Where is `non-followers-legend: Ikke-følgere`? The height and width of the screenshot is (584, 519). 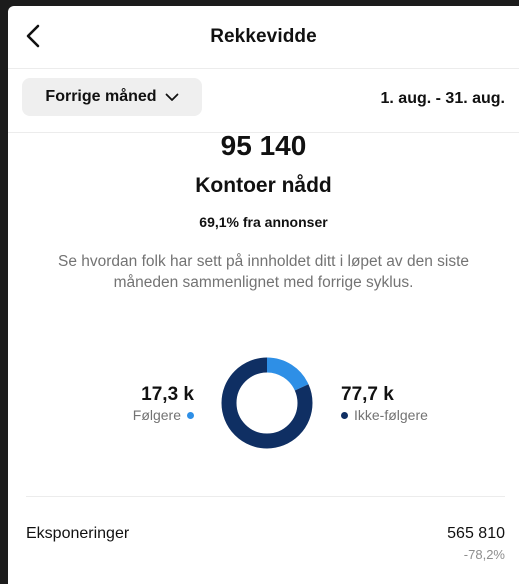
non-followers-legend: Ikke-følgere is located at coordinates (384, 415).